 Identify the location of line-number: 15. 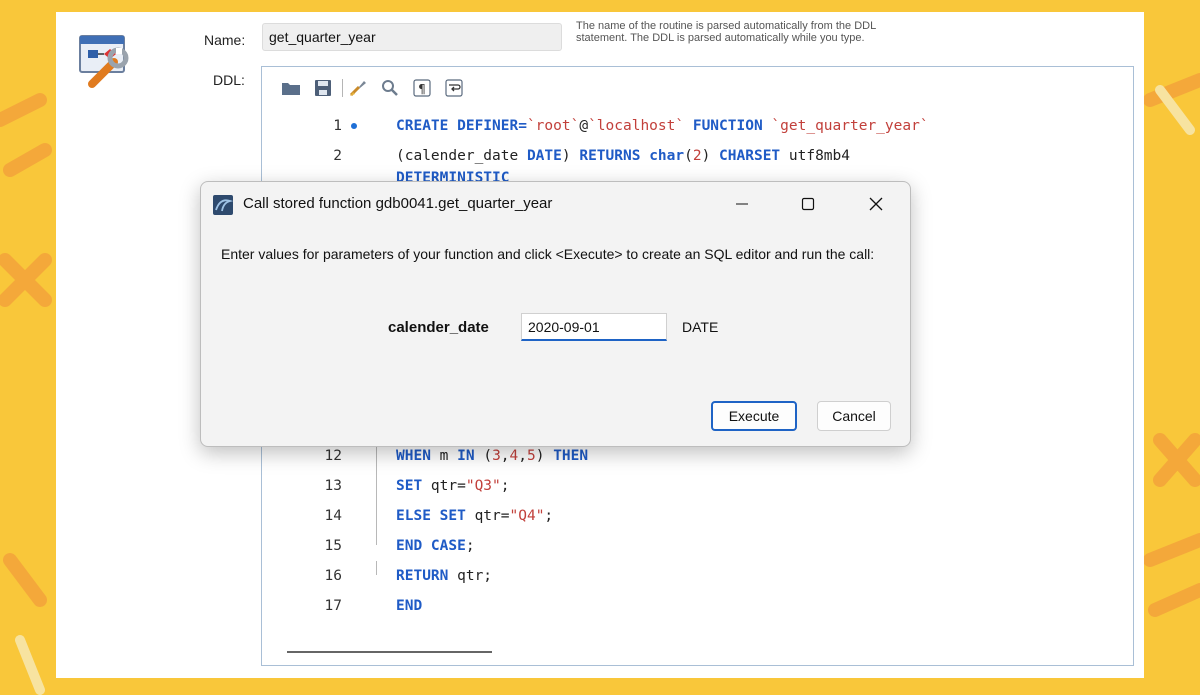
(333, 546).